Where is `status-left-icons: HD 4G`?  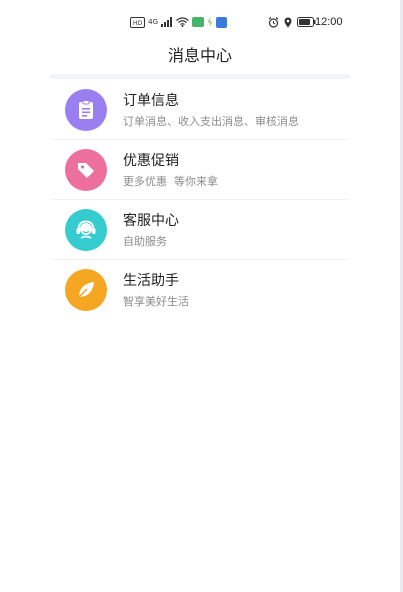 status-left-icons: HD 4G is located at coordinates (179, 22).